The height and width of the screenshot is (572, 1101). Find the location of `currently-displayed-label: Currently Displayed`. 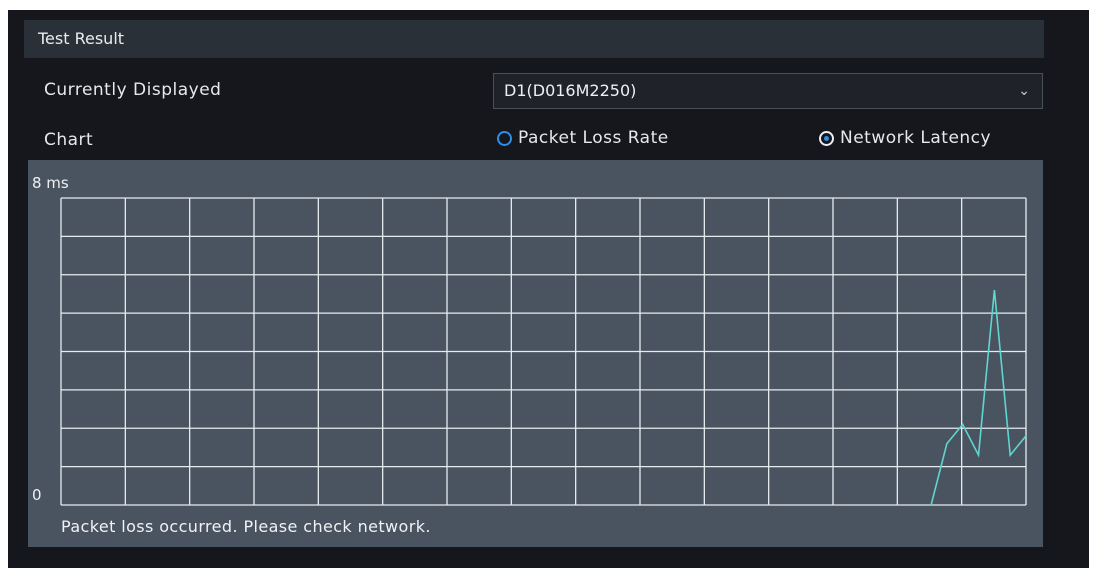

currently-displayed-label: Currently Displayed is located at coordinates (133, 90).